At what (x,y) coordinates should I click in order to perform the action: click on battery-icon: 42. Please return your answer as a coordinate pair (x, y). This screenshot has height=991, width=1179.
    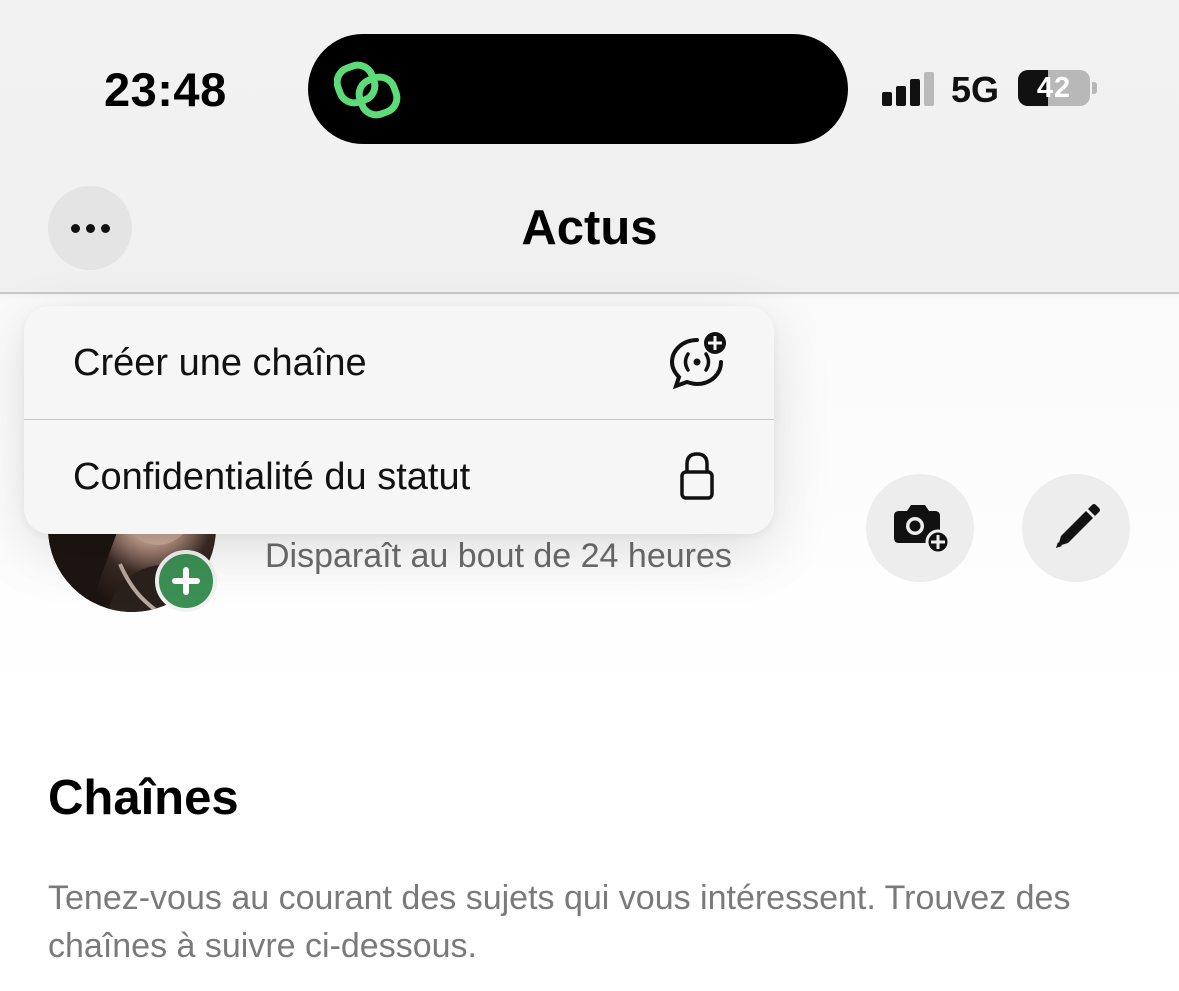
    Looking at the image, I should click on (1054, 88).